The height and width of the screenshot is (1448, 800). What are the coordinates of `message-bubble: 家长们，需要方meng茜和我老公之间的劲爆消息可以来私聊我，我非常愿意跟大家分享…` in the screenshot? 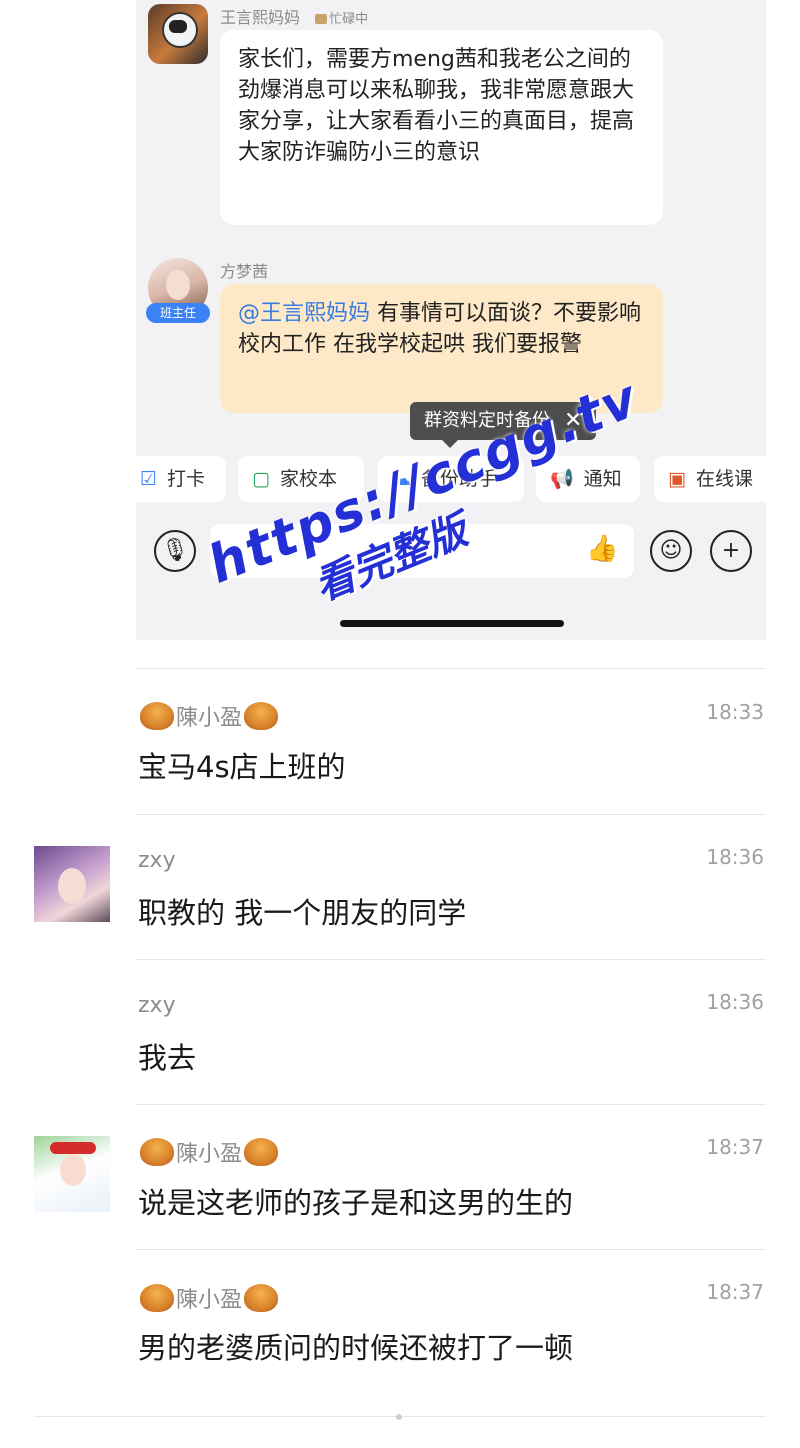 It's located at (441, 127).